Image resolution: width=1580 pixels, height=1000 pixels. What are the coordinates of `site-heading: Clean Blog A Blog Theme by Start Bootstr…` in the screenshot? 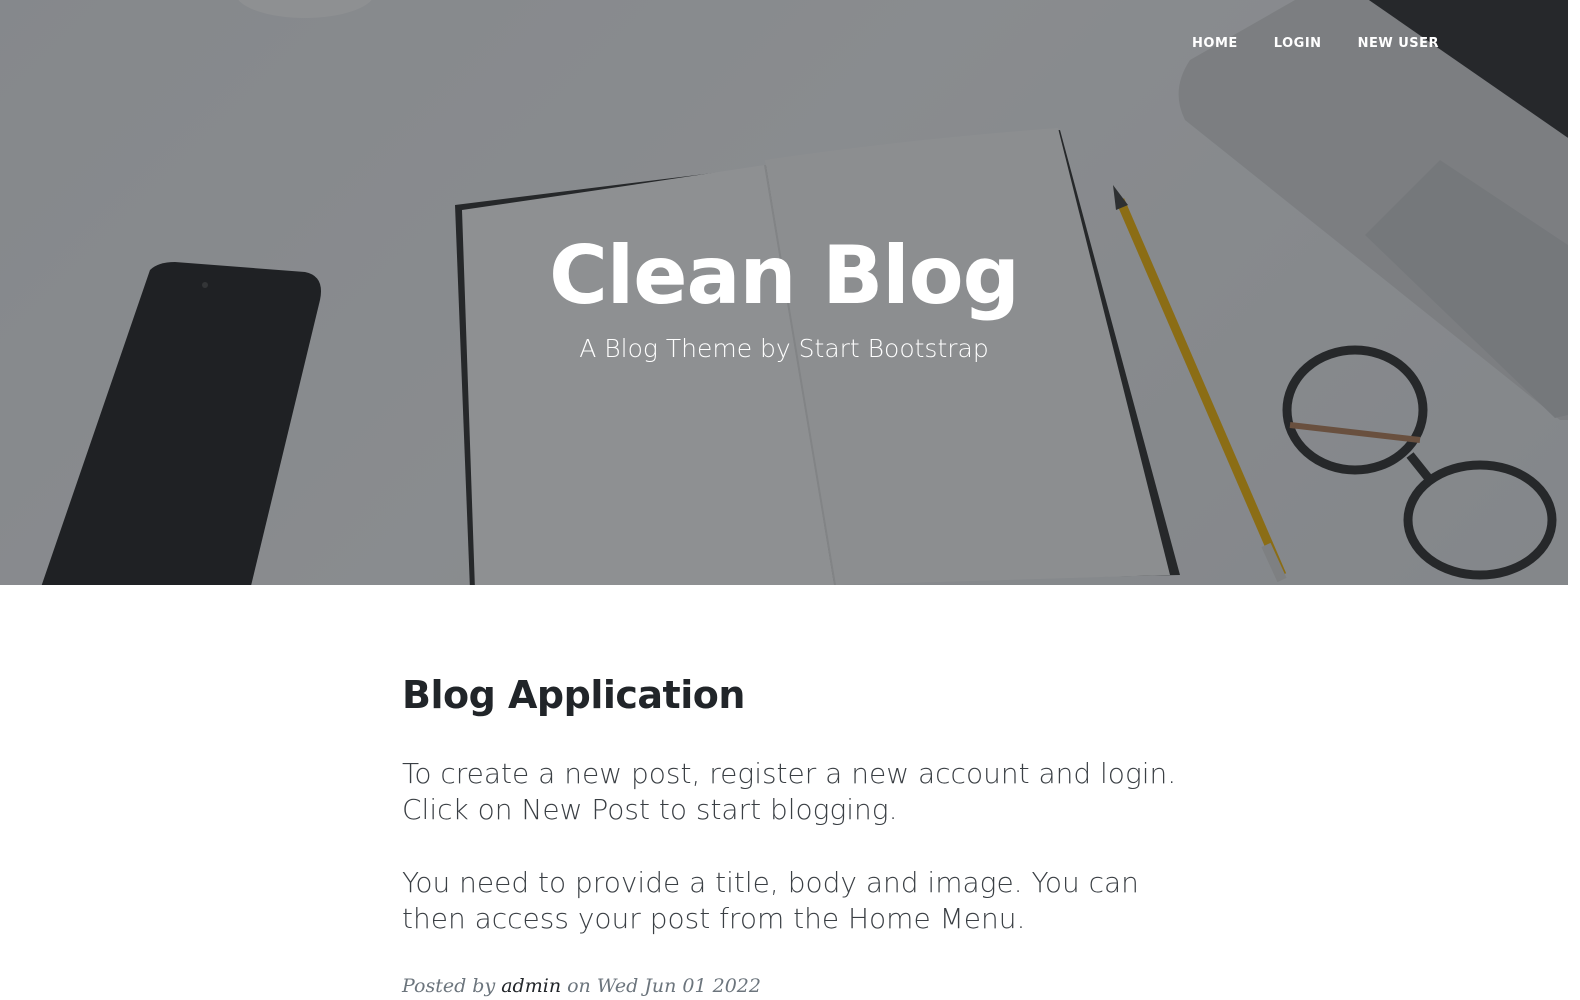 It's located at (784, 296).